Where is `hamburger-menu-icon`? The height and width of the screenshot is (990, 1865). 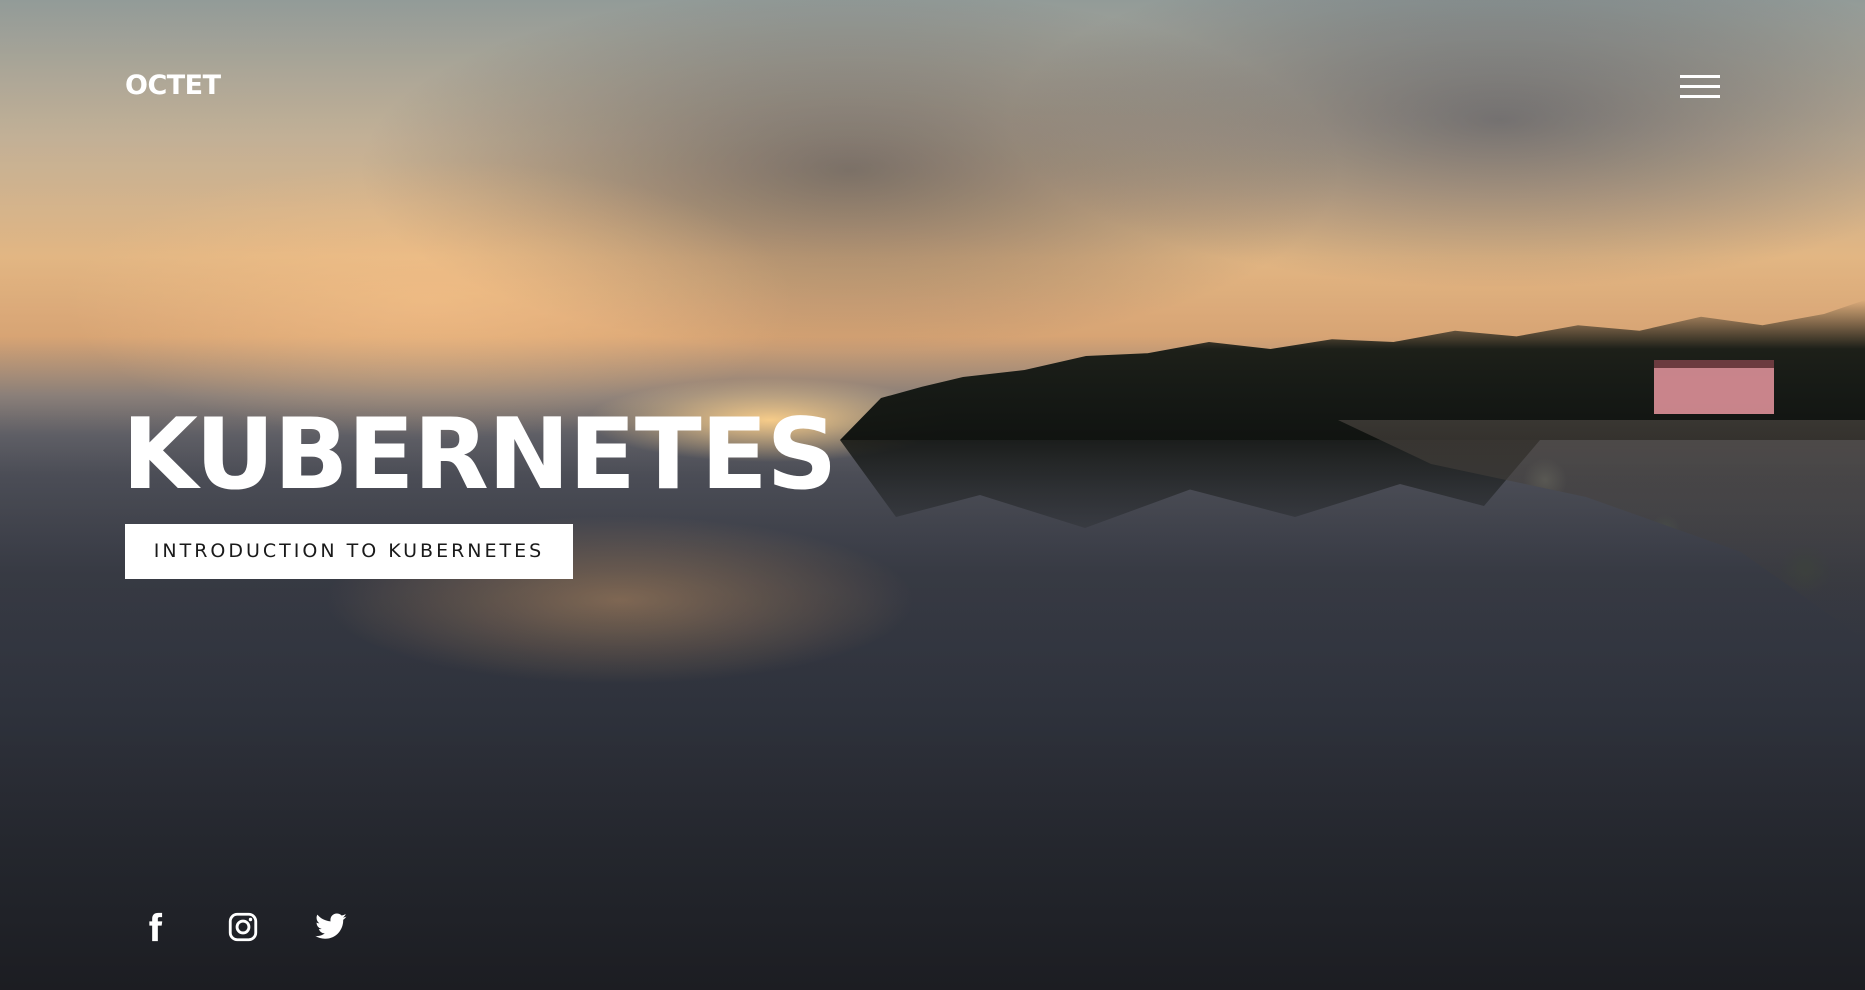
hamburger-menu-icon is located at coordinates (1700, 87).